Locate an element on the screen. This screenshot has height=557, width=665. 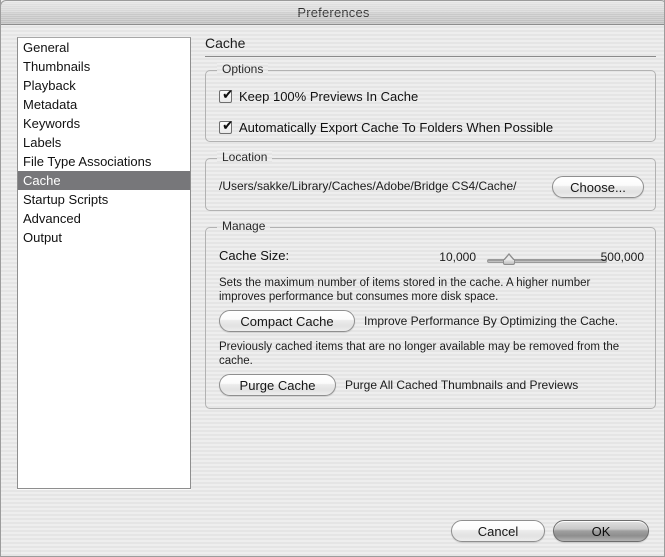
purge-cache-description: Purge All Cached Thumbnails and Previews is located at coordinates (462, 385).